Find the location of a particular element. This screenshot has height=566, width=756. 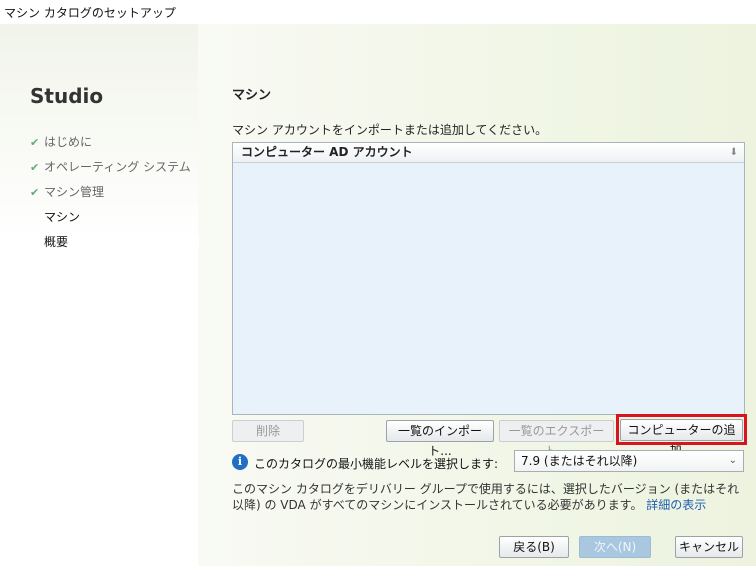

functional-level-select: 7.9 (またはそれ以降) ⌄ is located at coordinates (629, 461).